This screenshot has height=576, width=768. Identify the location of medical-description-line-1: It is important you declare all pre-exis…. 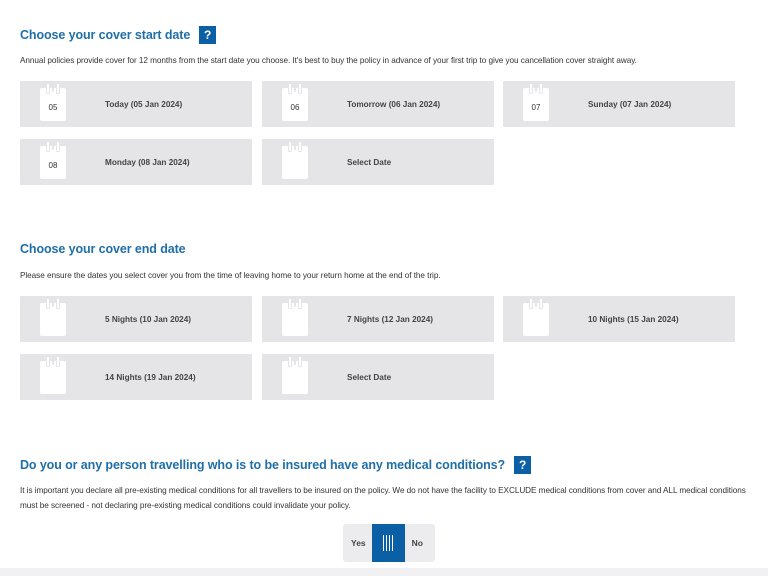
(383, 490).